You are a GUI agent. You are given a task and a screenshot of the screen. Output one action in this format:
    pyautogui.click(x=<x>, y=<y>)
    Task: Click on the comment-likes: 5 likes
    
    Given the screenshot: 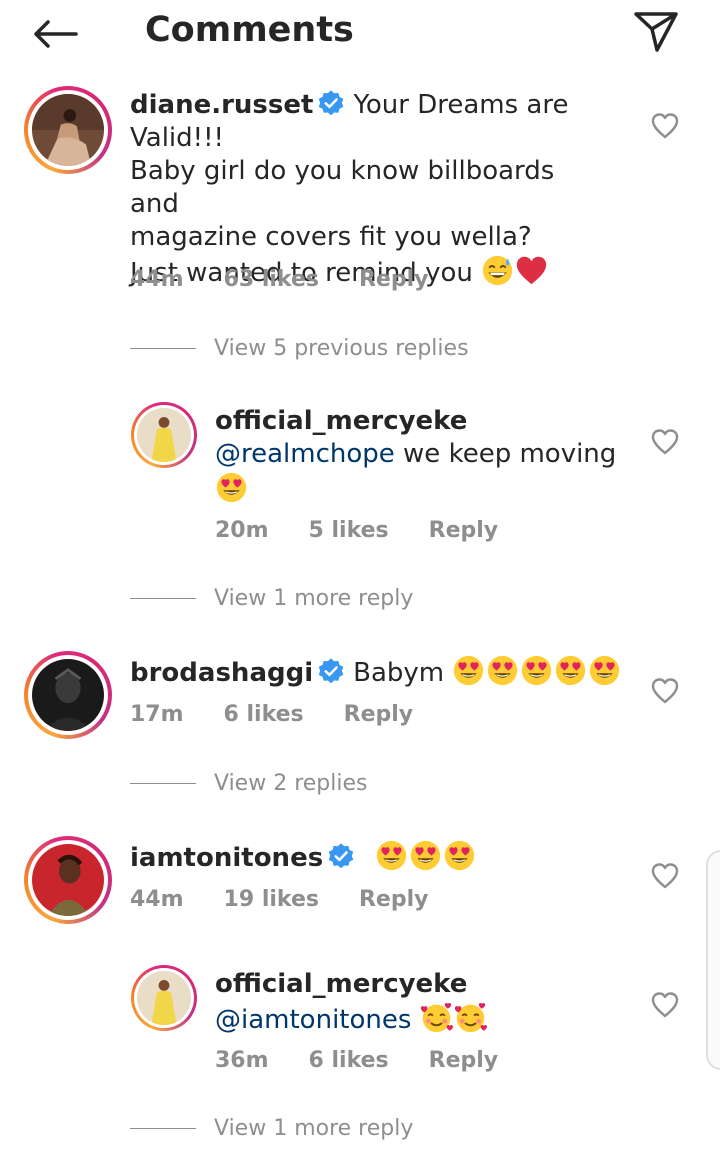 What is the action you would take?
    pyautogui.click(x=349, y=530)
    